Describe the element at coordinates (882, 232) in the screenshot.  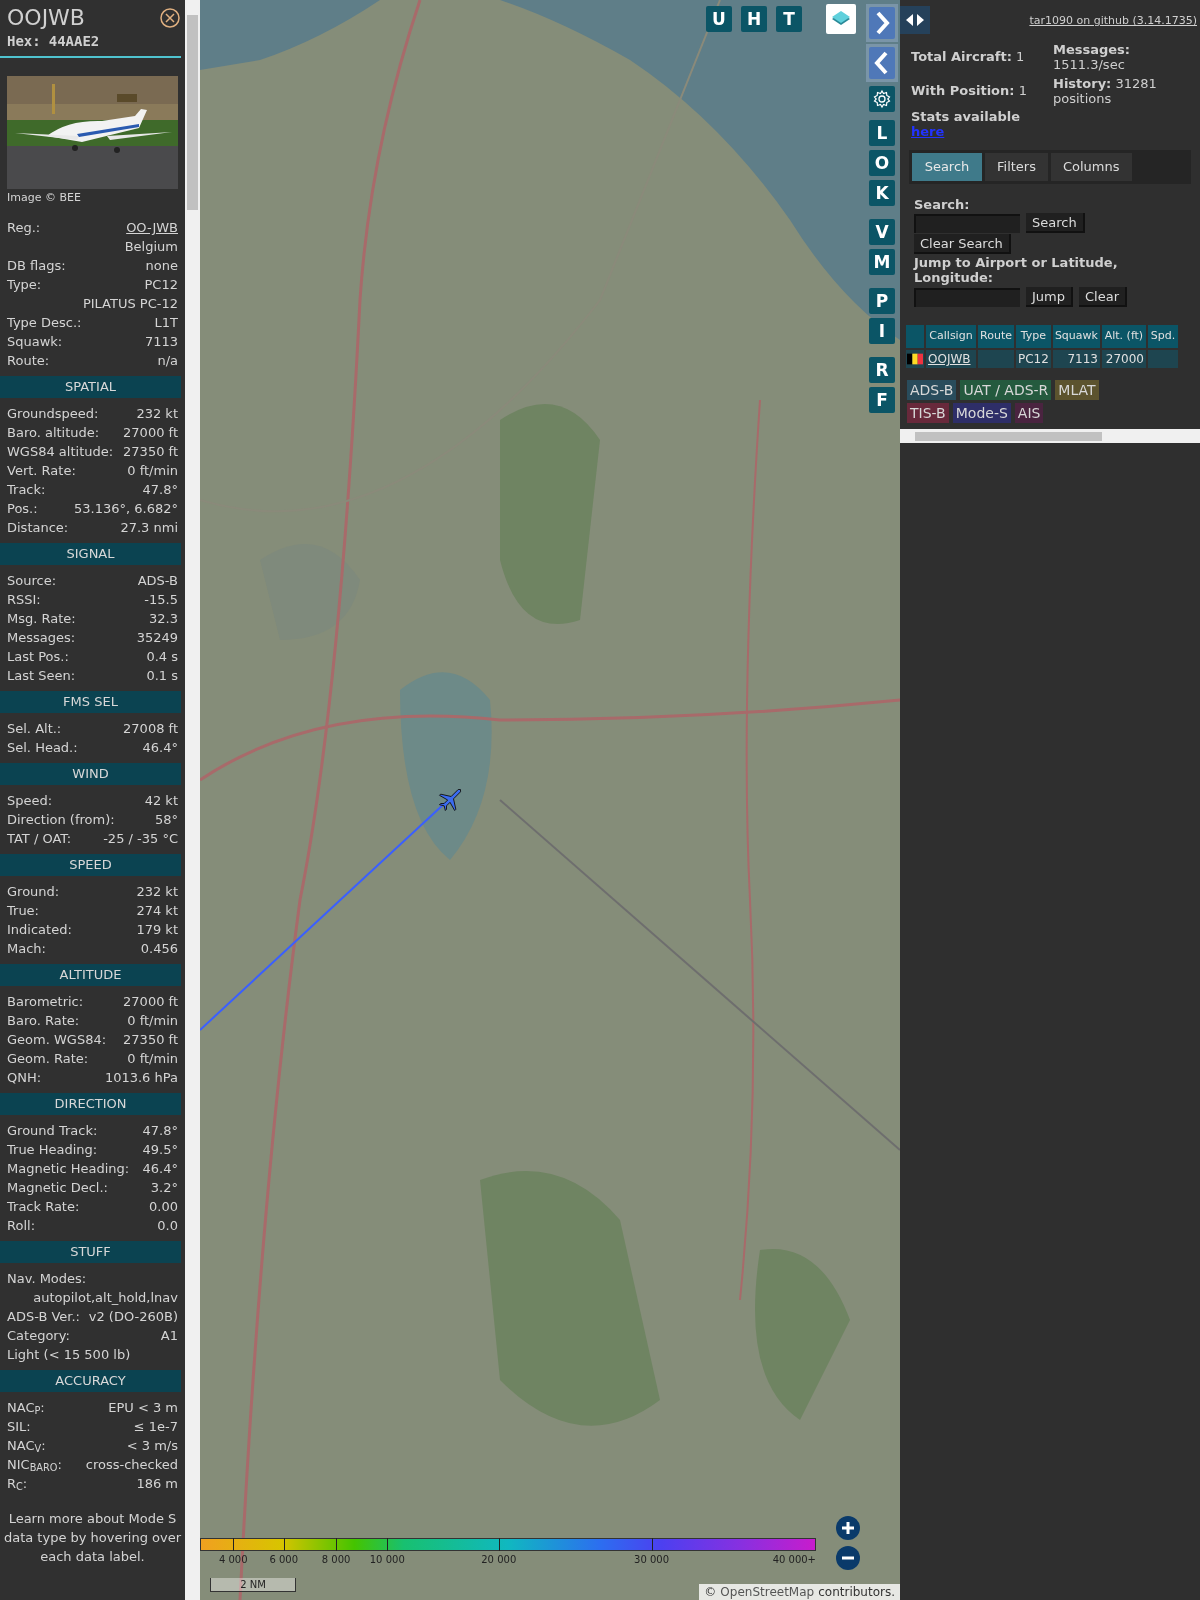
I see `map-toggle-button: V` at that location.